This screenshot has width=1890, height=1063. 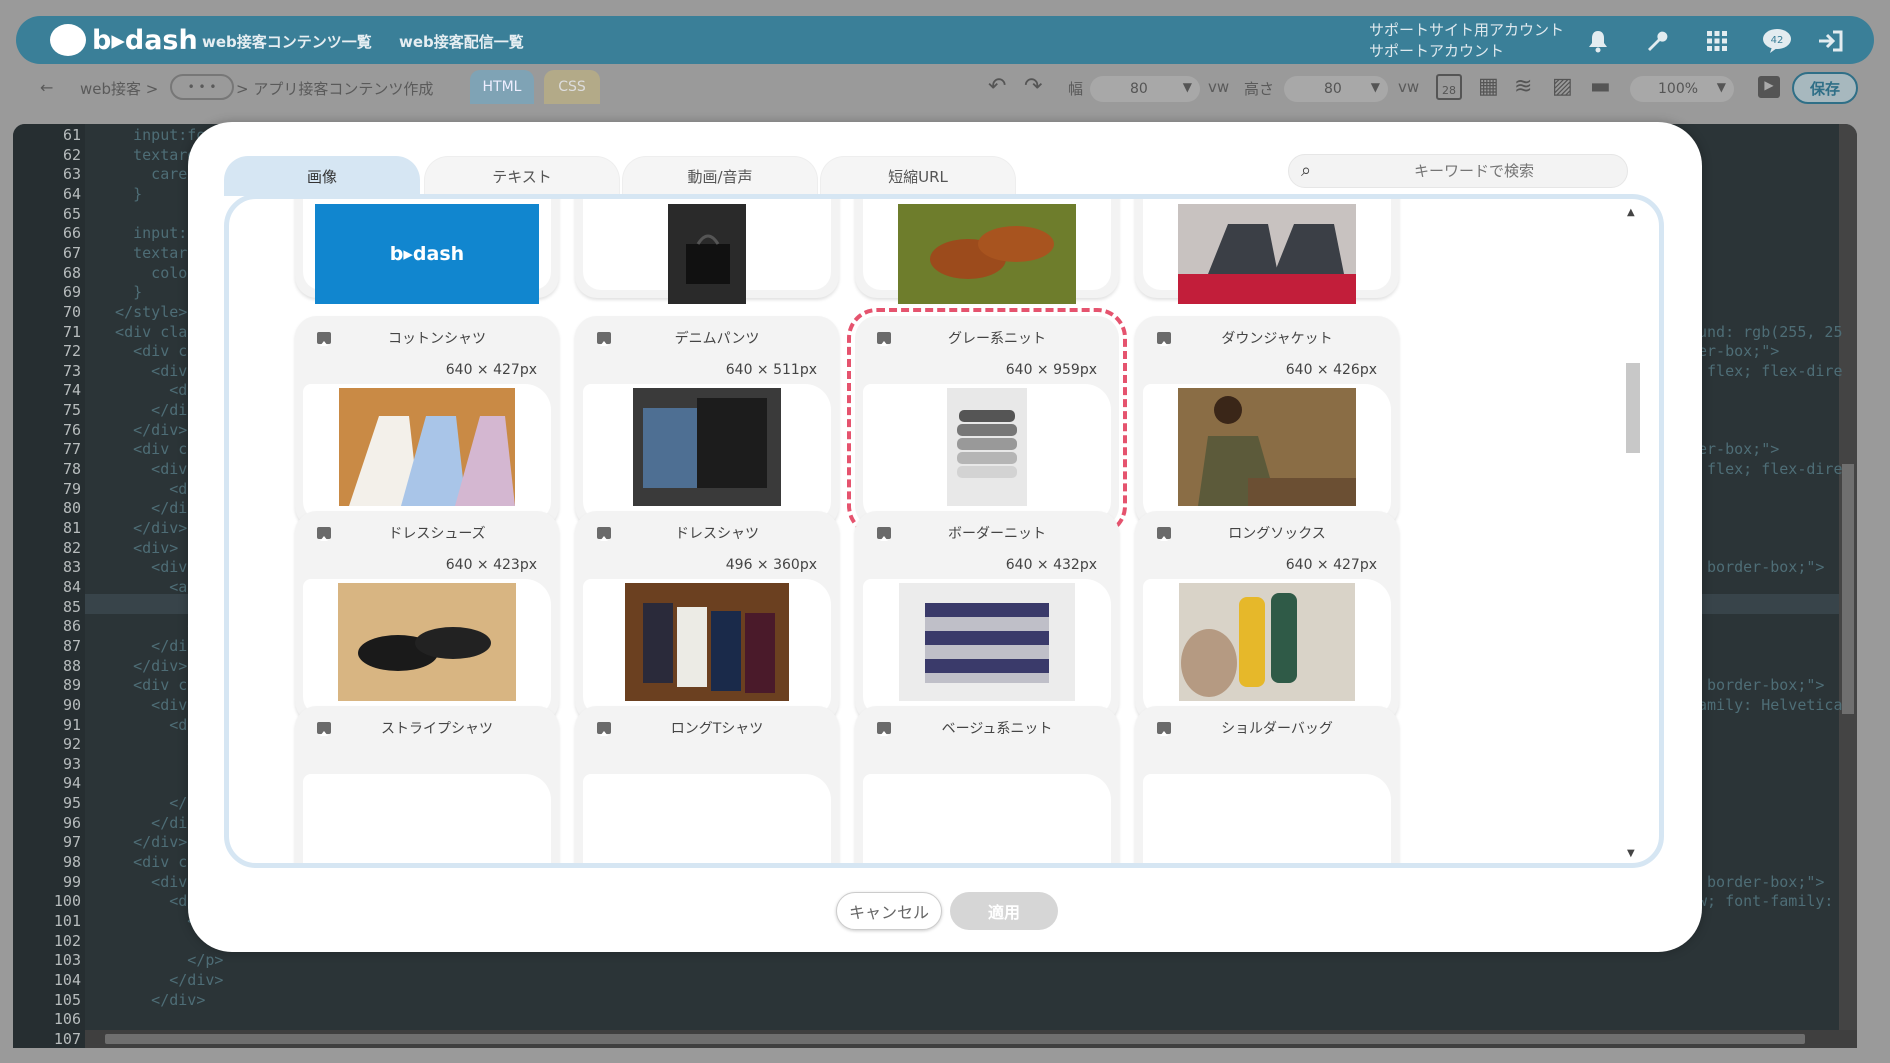 I want to click on image-frame, so click(x=987, y=818).